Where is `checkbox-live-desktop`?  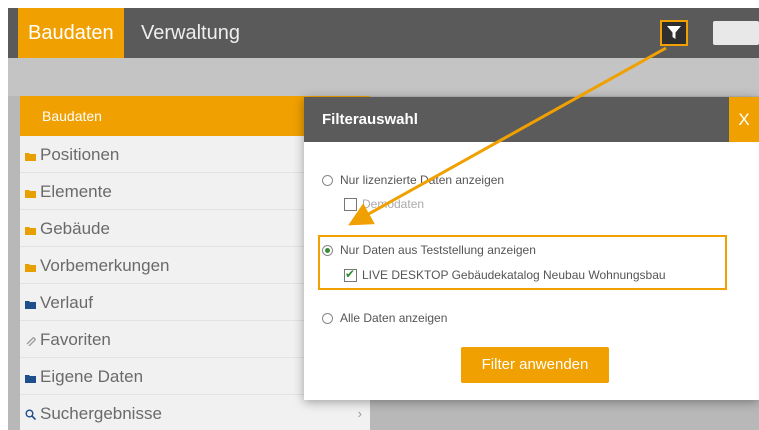 checkbox-live-desktop is located at coordinates (350, 275).